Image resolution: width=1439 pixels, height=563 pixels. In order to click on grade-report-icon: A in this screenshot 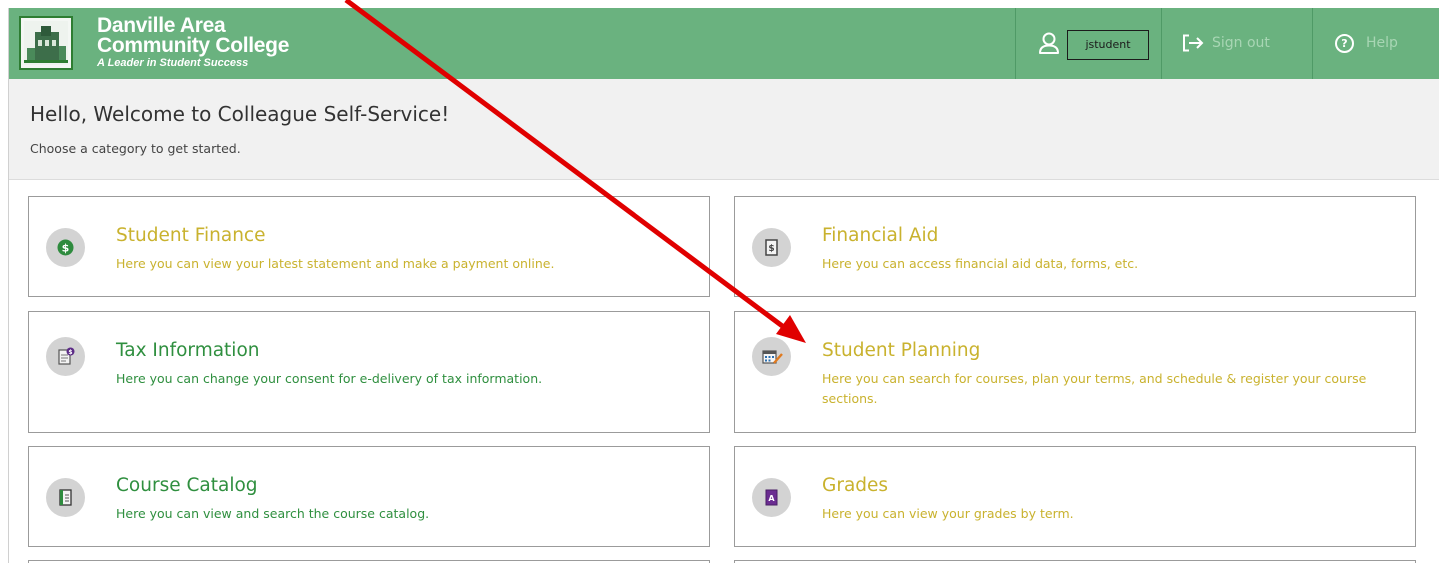, I will do `click(771, 497)`.